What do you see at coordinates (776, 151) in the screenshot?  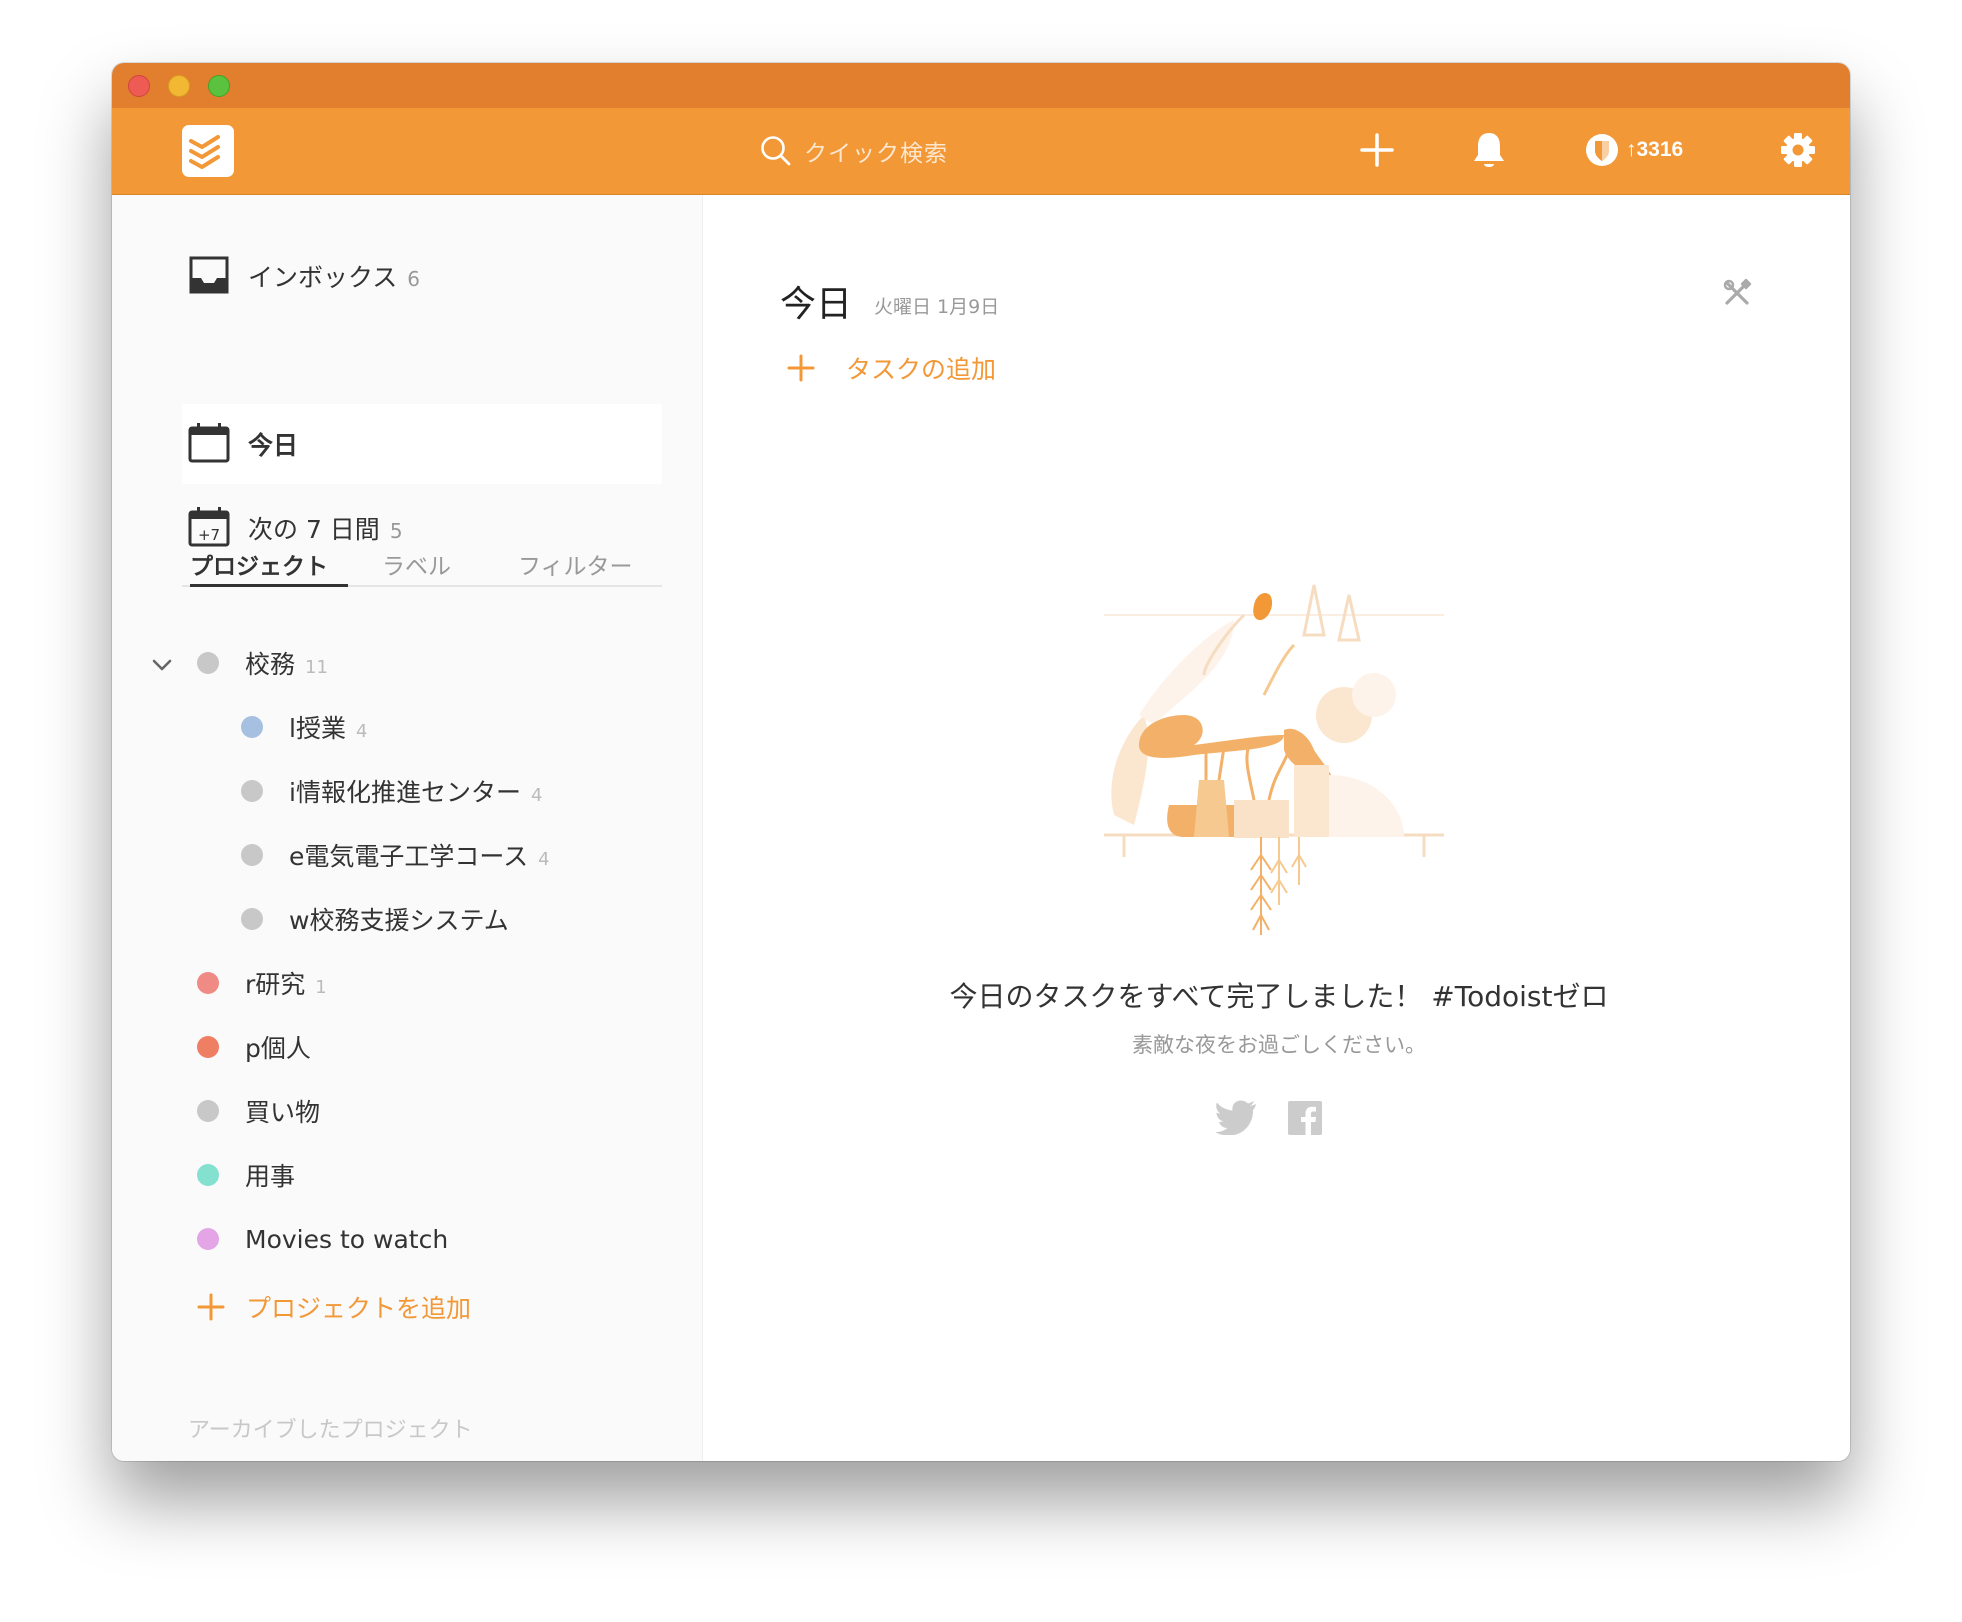 I see `search-icon` at bounding box center [776, 151].